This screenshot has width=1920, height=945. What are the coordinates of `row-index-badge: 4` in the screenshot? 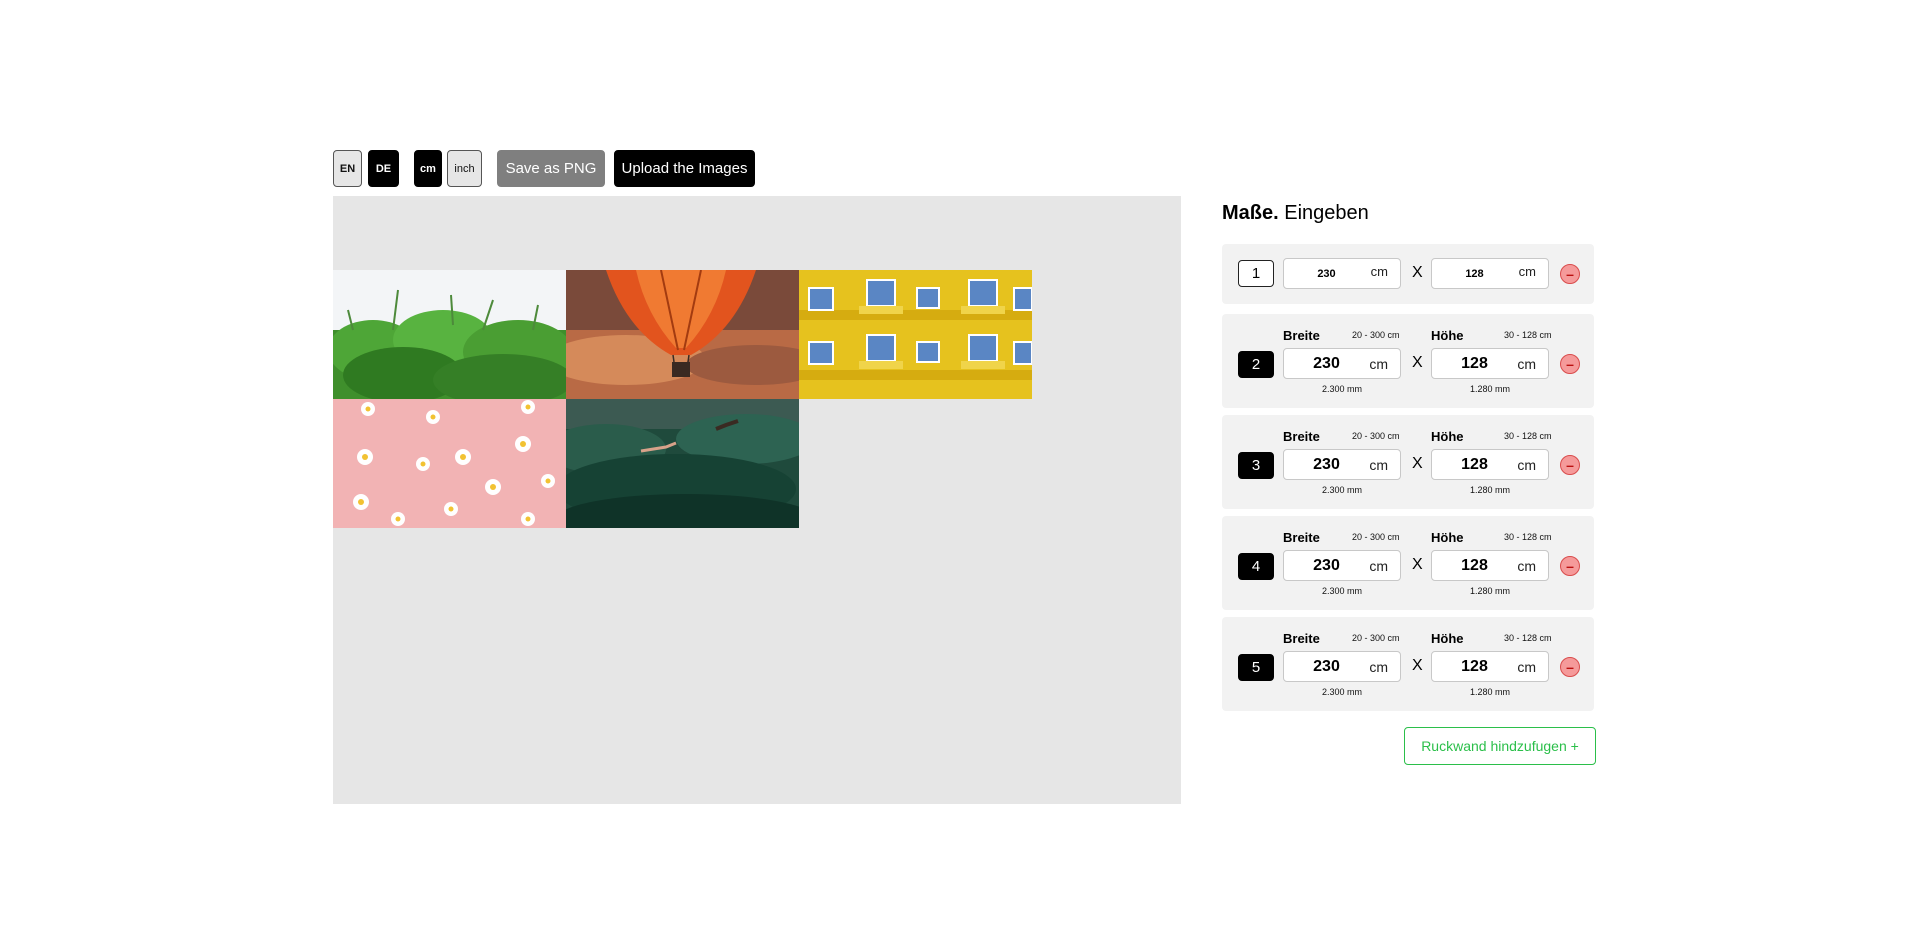 It's located at (1256, 566).